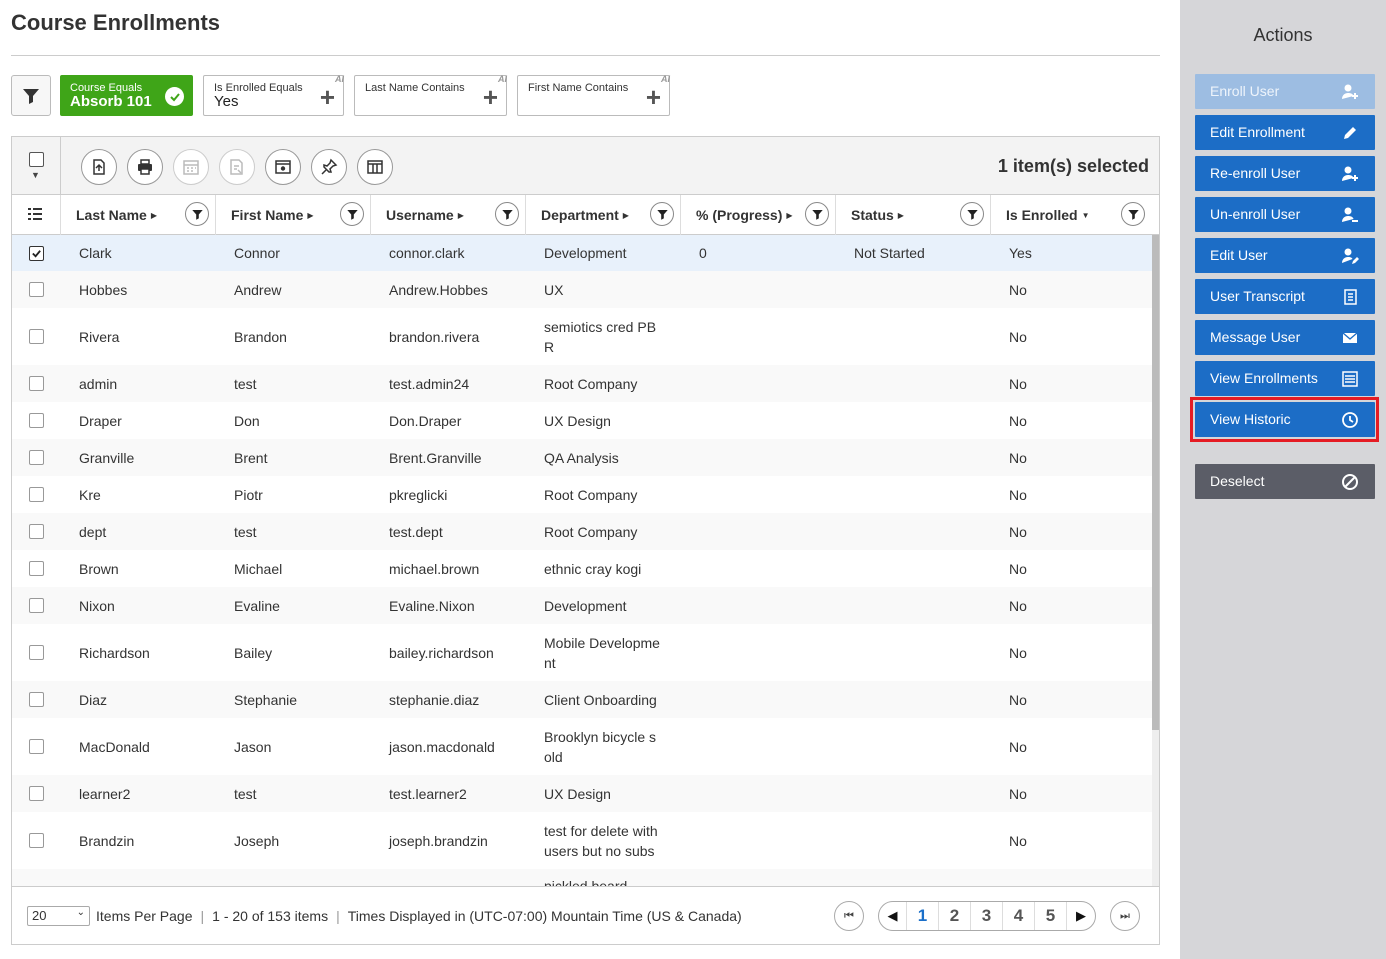 Image resolution: width=1386 pixels, height=959 pixels. What do you see at coordinates (253, 652) in the screenshot?
I see `cell-first-name: Bailey` at bounding box center [253, 652].